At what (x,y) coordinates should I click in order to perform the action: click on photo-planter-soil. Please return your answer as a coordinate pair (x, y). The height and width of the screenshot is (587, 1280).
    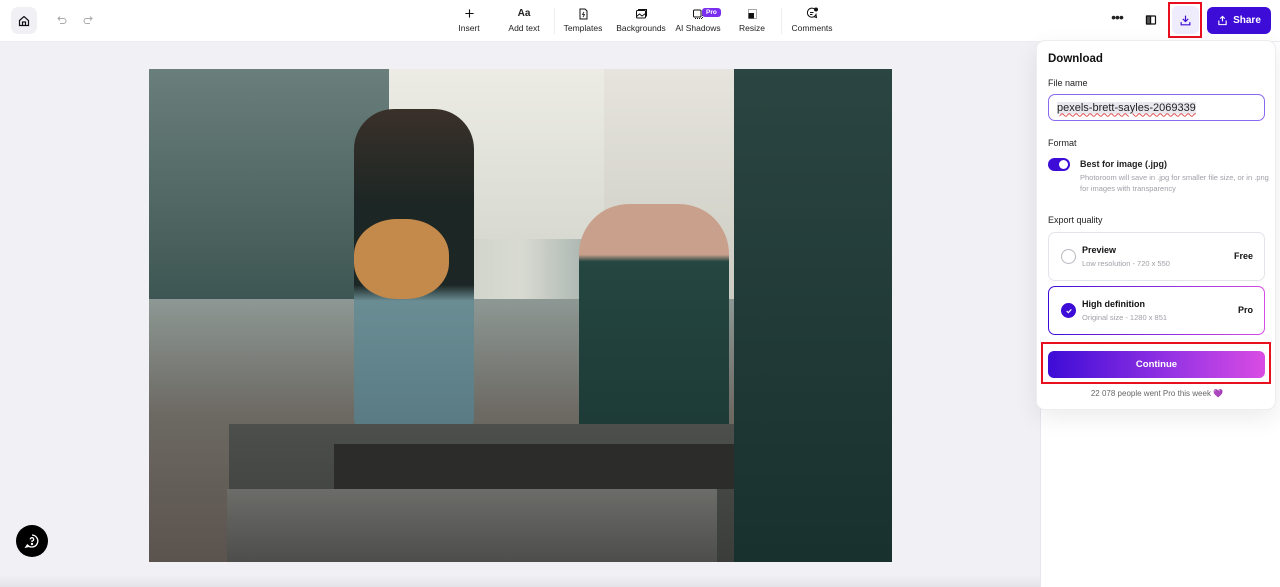
    Looking at the image, I should click on (534, 466).